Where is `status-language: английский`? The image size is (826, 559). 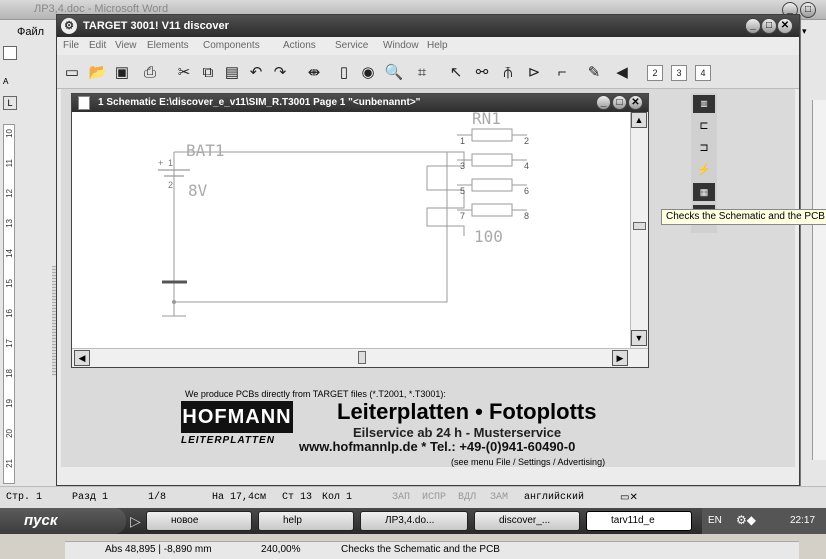 status-language: английский is located at coordinates (554, 497).